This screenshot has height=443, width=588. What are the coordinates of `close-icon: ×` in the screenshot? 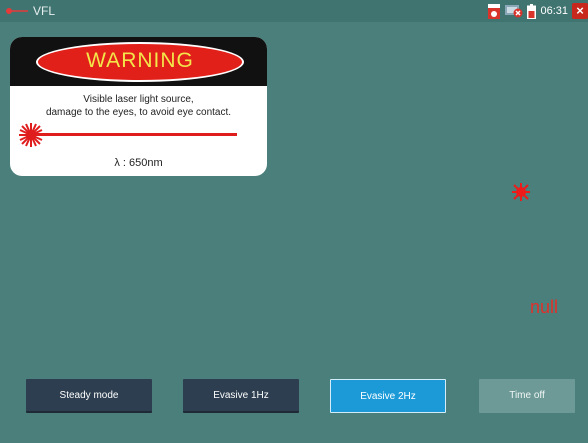 It's located at (580, 11).